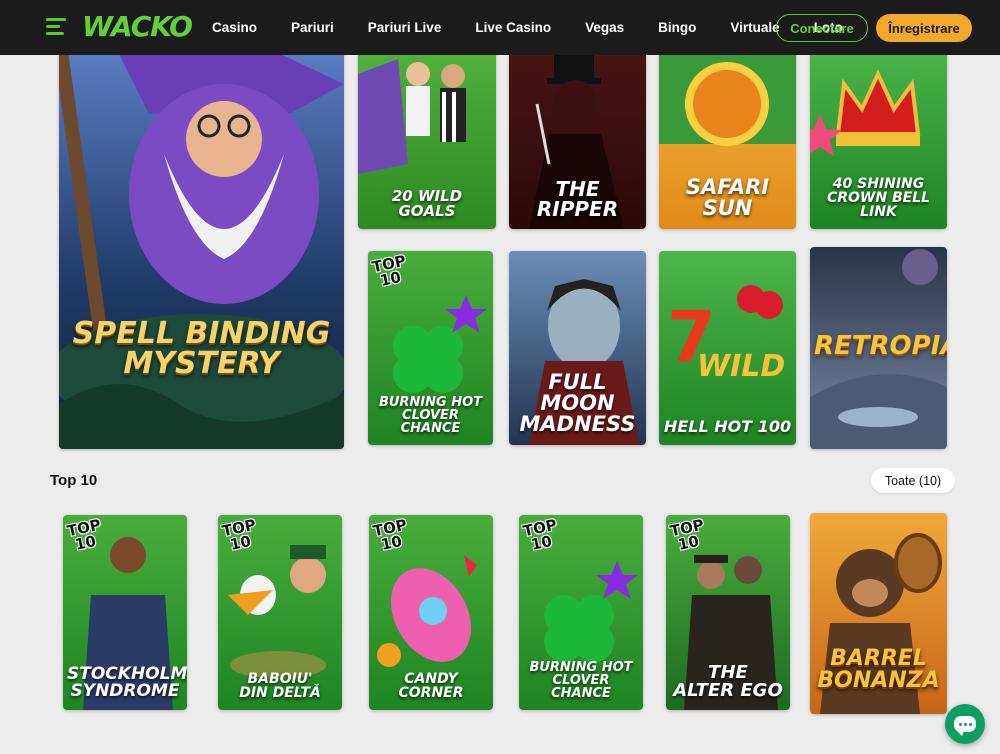 Image resolution: width=1000 pixels, height=754 pixels. I want to click on game-tile-retropia: RETROPIA, so click(878, 348).